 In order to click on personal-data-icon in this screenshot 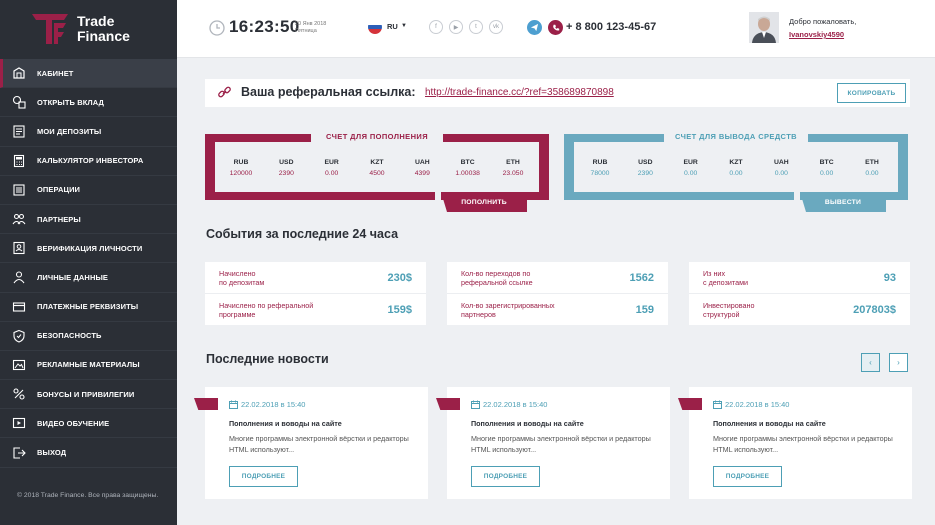, I will do `click(19, 277)`.